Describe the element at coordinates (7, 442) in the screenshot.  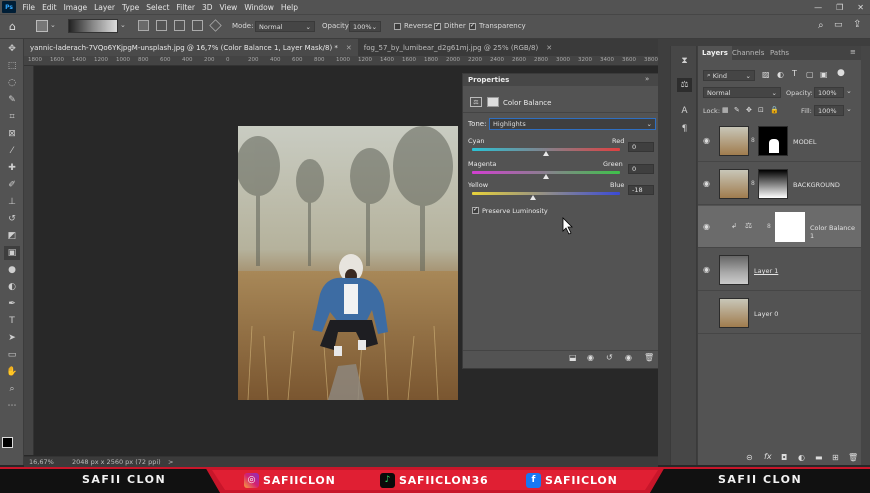
I see `foreground-color-swatch` at that location.